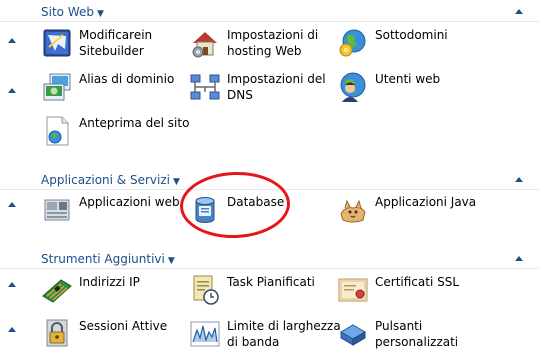  I want to click on item-label: Applicazioni Java, so click(426, 202).